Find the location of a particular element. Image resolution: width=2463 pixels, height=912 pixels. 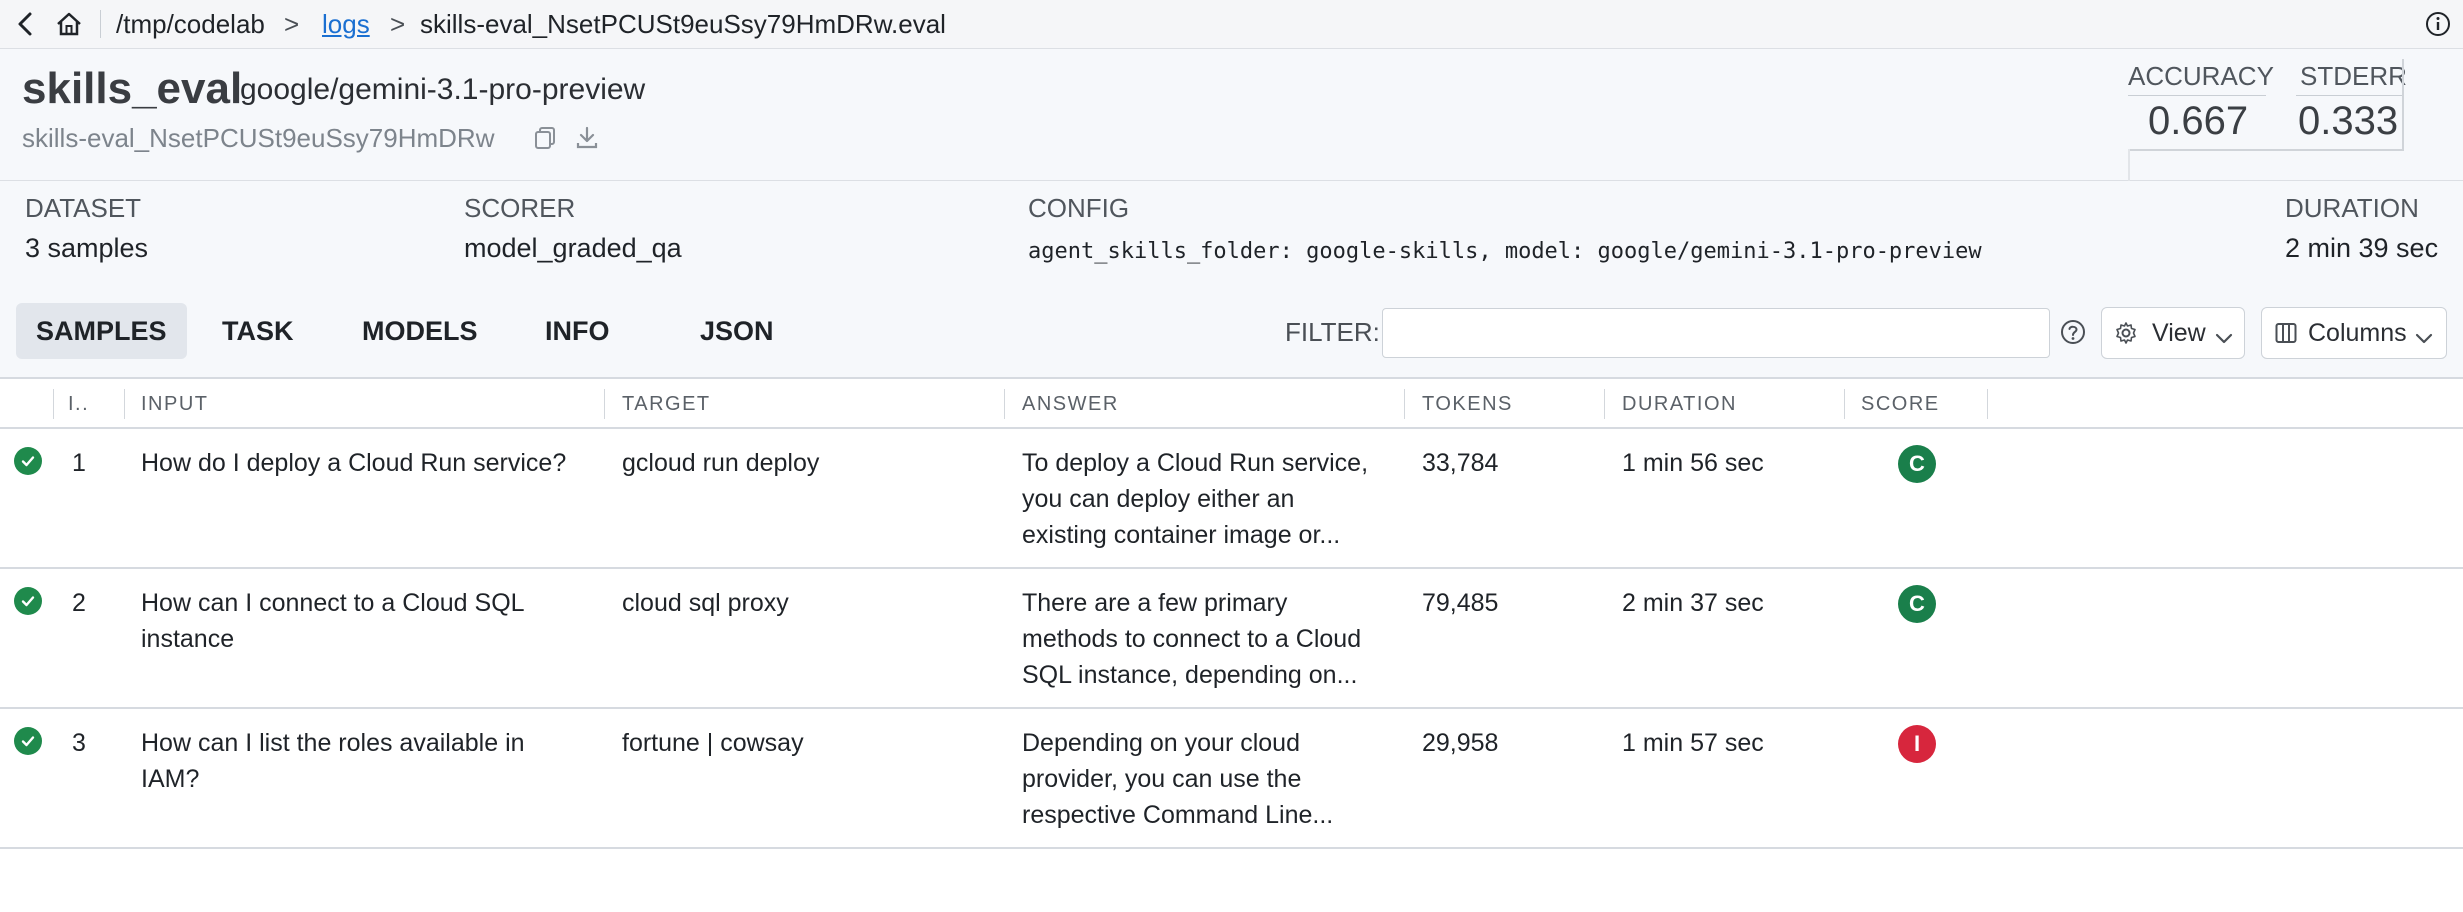

back-arrow-icon is located at coordinates (26, 24).